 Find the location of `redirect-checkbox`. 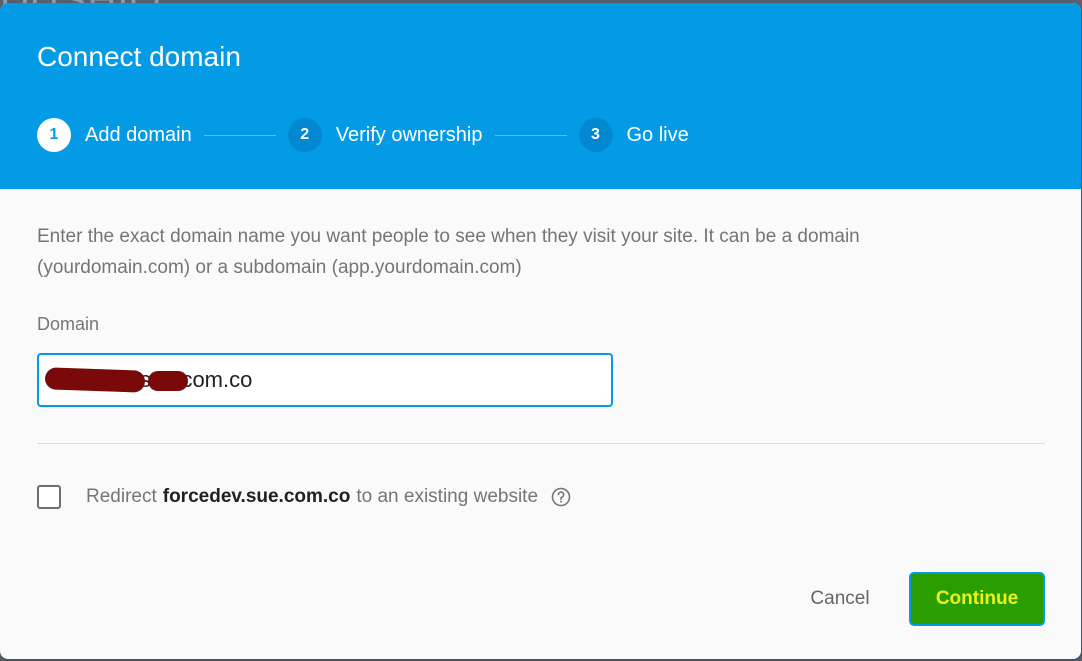

redirect-checkbox is located at coordinates (49, 497).